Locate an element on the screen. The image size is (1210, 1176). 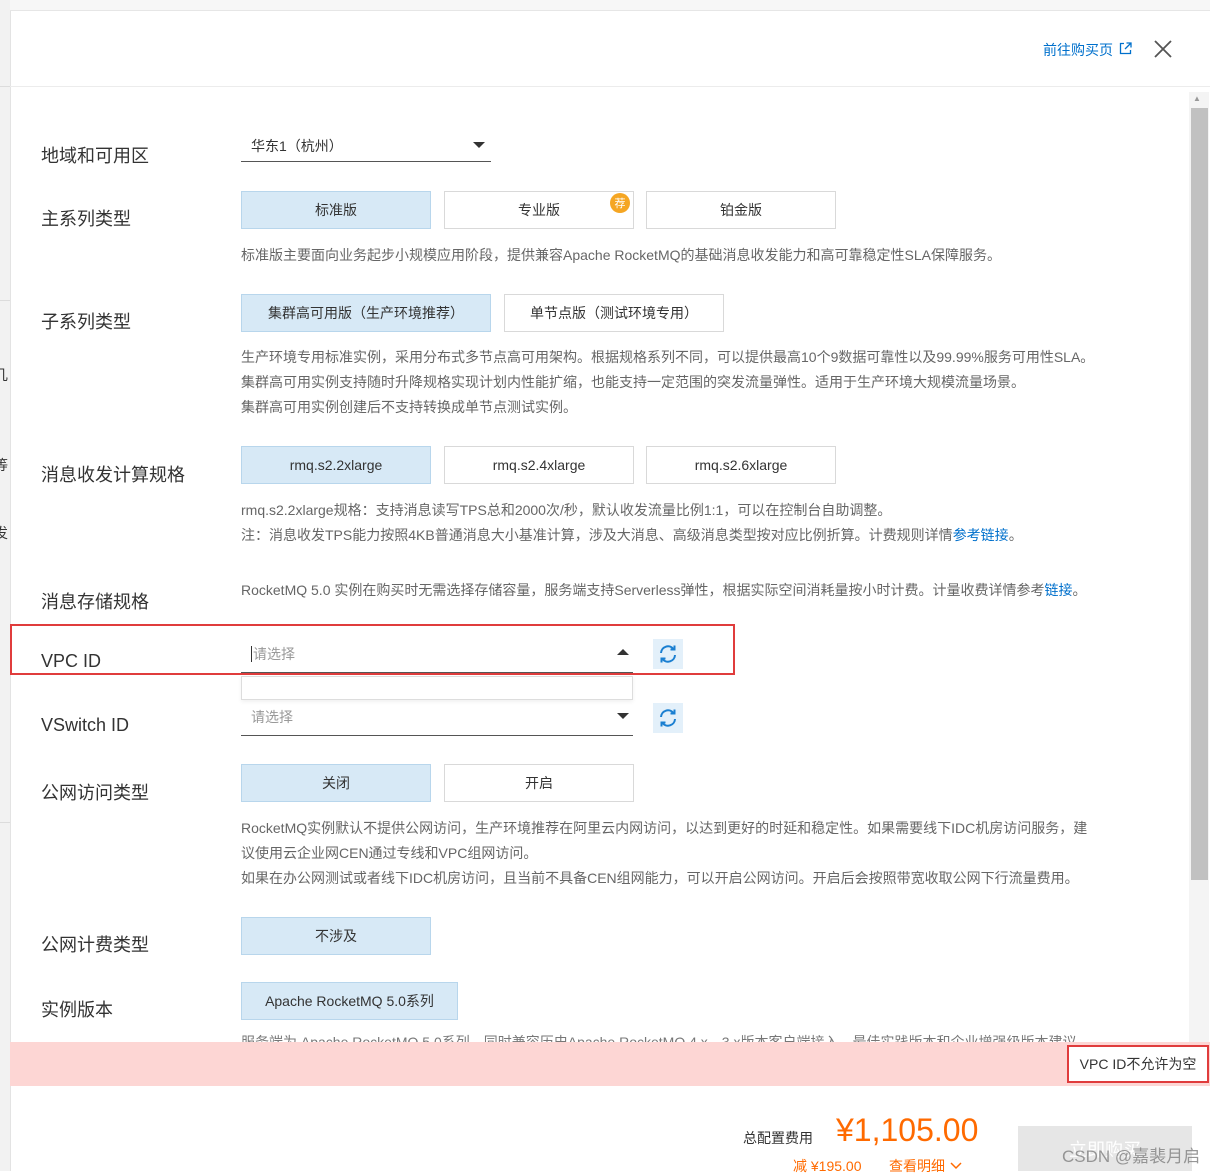
header-divider is located at coordinates (610, 86).